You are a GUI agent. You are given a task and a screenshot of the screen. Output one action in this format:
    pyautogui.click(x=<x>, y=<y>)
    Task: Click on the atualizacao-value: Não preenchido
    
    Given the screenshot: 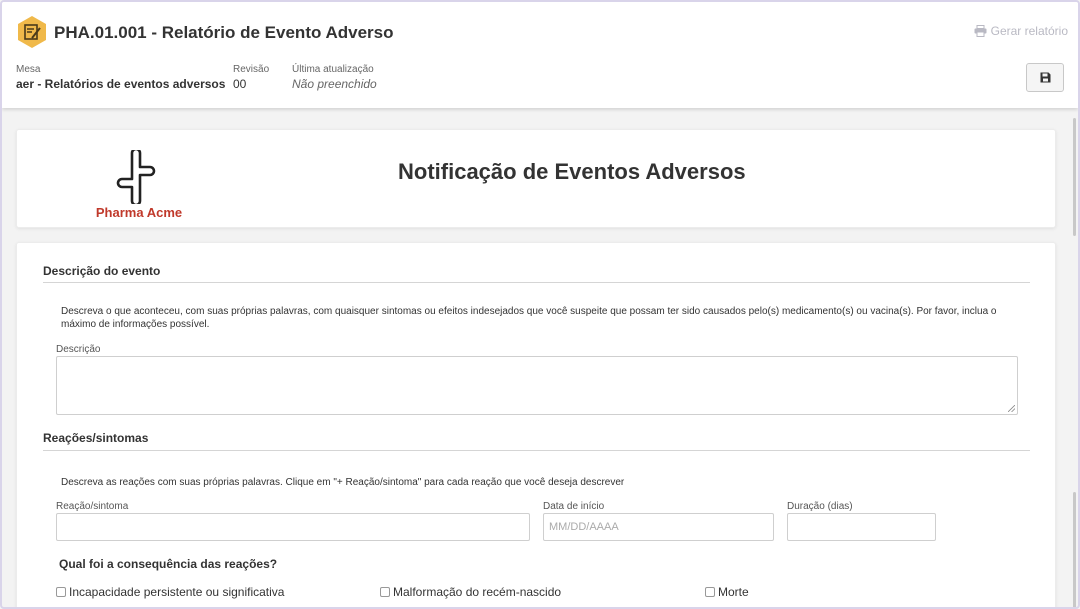 What is the action you would take?
    pyautogui.click(x=334, y=84)
    